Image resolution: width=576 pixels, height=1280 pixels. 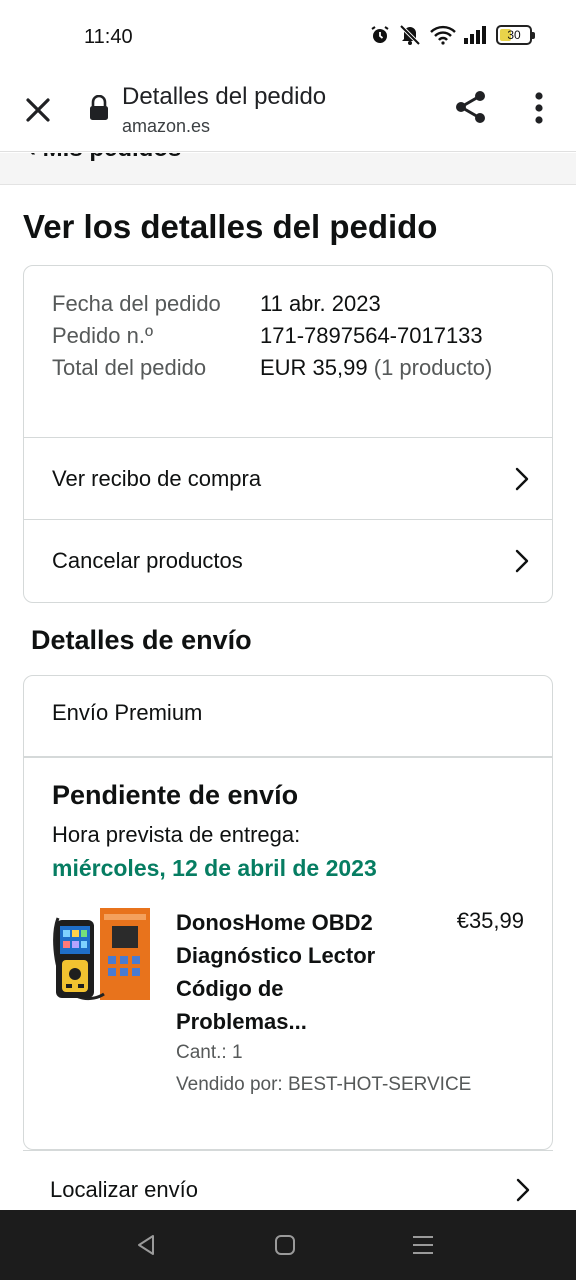 I want to click on menu-icon, so click(x=423, y=1245).